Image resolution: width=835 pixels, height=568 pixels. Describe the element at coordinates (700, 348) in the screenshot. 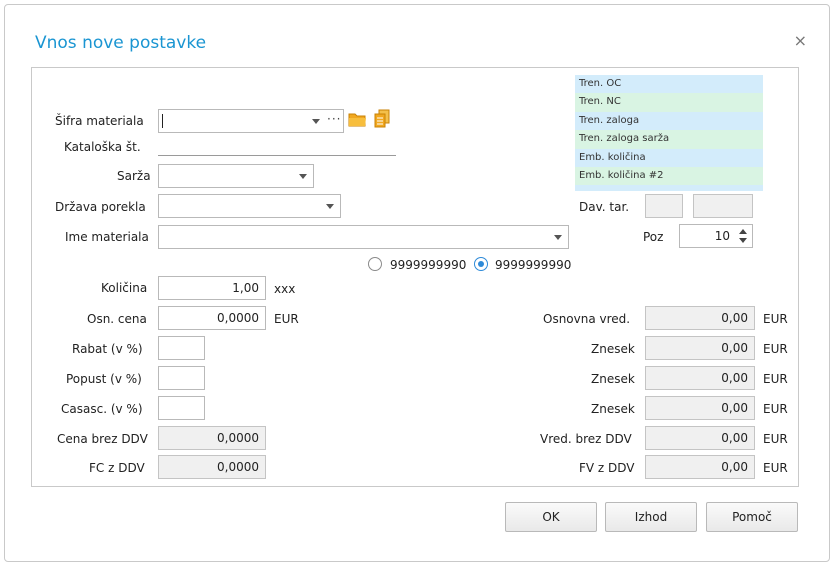

I see `znesek-field-1: 0,00` at that location.